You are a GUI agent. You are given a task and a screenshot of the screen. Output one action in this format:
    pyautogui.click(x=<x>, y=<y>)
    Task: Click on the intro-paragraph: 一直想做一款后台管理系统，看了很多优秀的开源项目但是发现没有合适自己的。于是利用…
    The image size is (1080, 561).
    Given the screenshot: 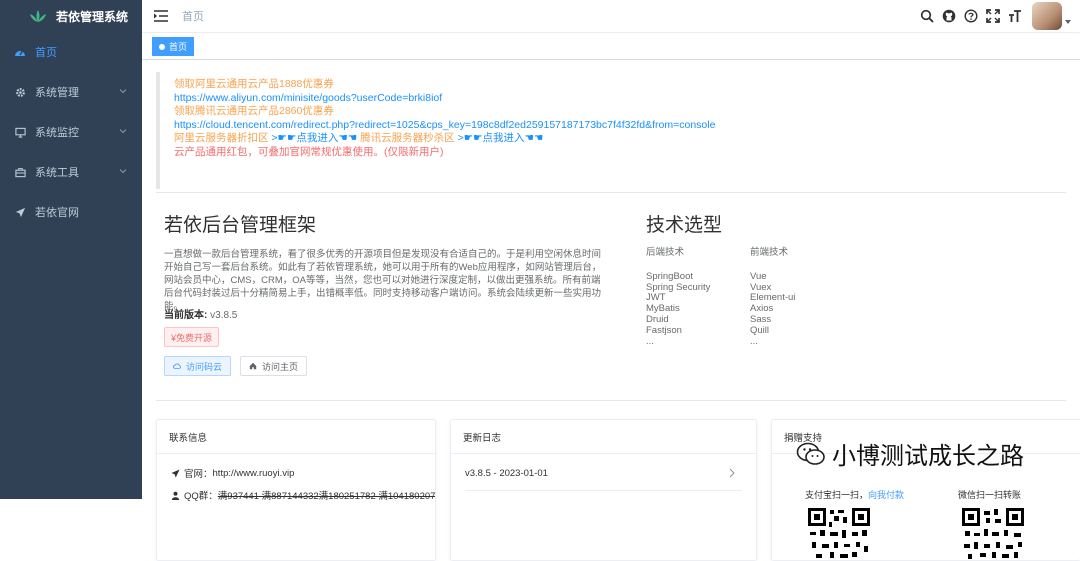 What is the action you would take?
    pyautogui.click(x=383, y=280)
    